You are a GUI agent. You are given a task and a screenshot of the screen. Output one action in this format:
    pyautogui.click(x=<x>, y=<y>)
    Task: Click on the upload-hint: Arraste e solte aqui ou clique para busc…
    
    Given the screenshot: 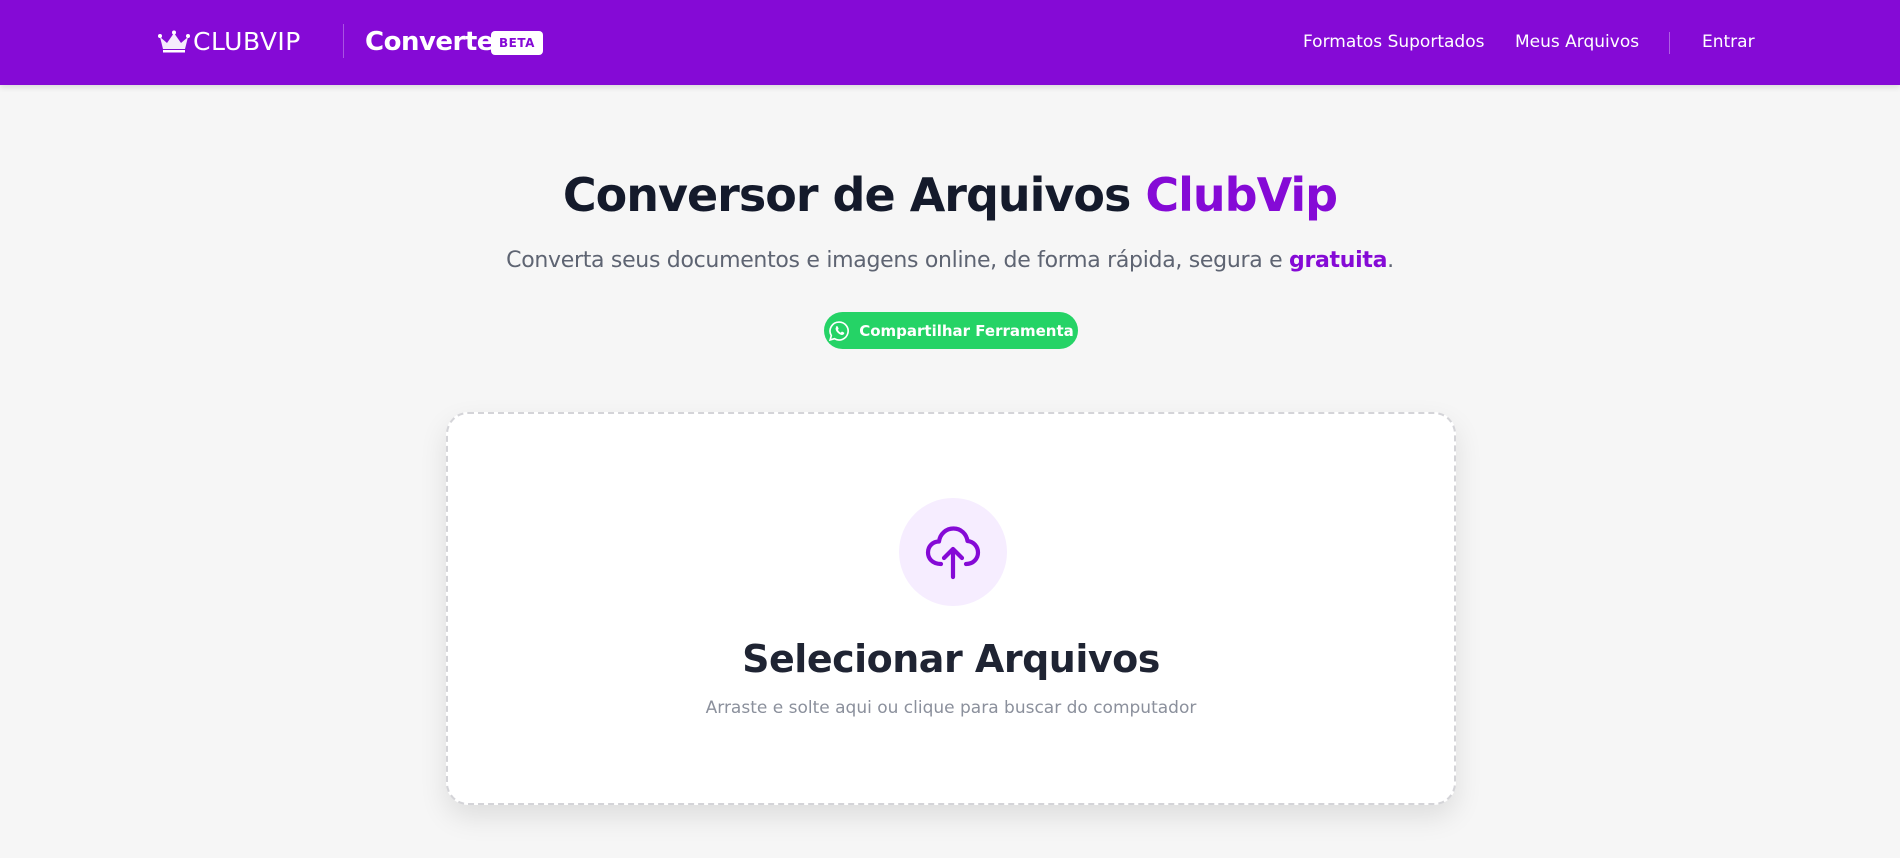 What is the action you would take?
    pyautogui.click(x=951, y=708)
    